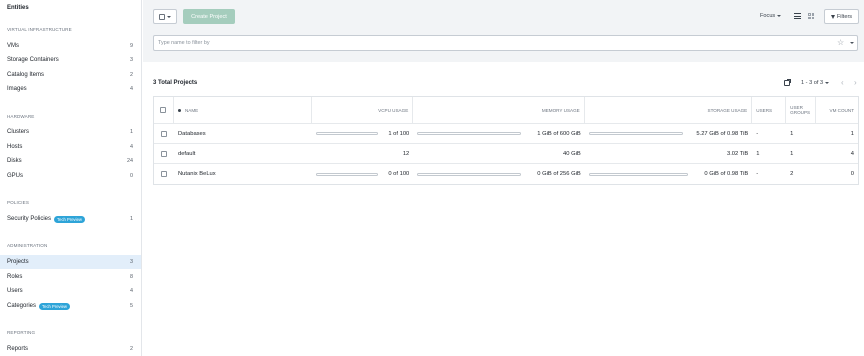  I want to click on focus-dropdown: Focus, so click(771, 16).